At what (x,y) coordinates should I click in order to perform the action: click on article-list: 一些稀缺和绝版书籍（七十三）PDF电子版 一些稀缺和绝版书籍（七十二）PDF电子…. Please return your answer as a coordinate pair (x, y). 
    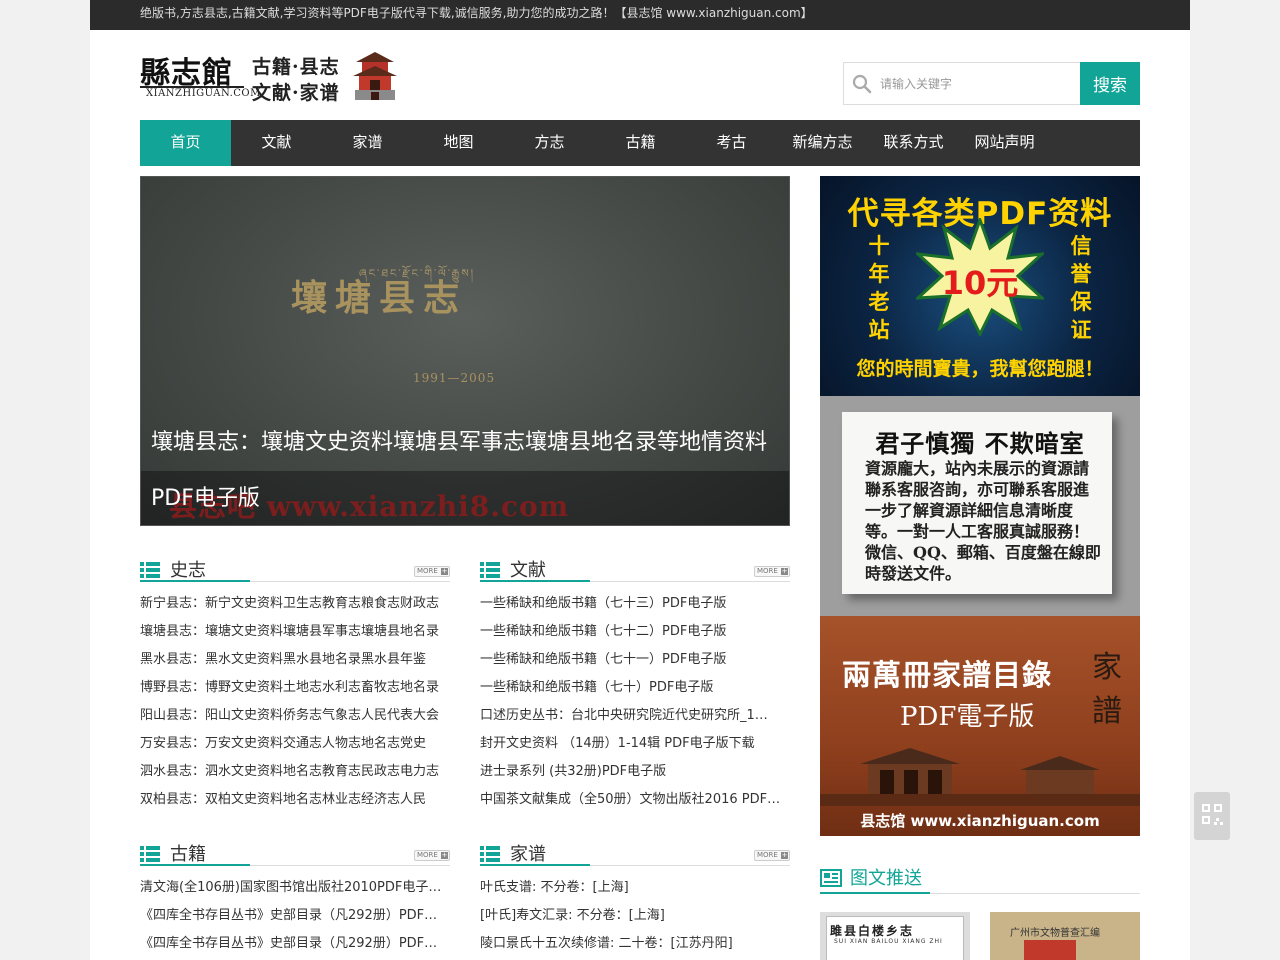
    Looking at the image, I should click on (635, 703).